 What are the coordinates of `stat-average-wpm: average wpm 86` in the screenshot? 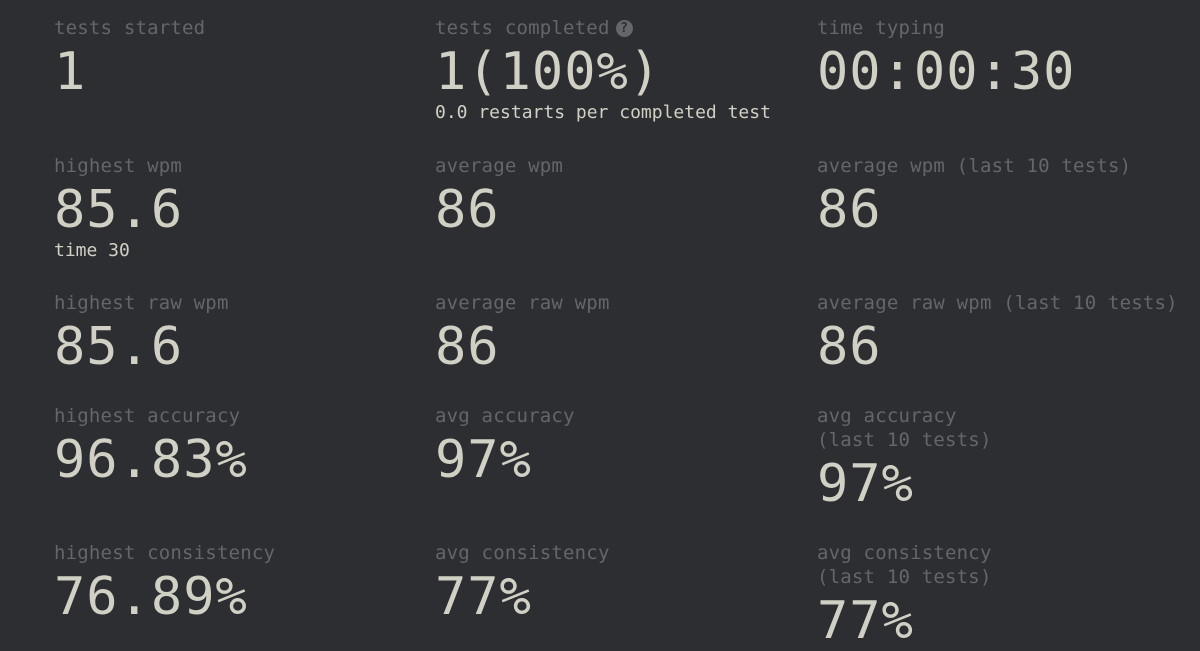 It's located at (499, 197).